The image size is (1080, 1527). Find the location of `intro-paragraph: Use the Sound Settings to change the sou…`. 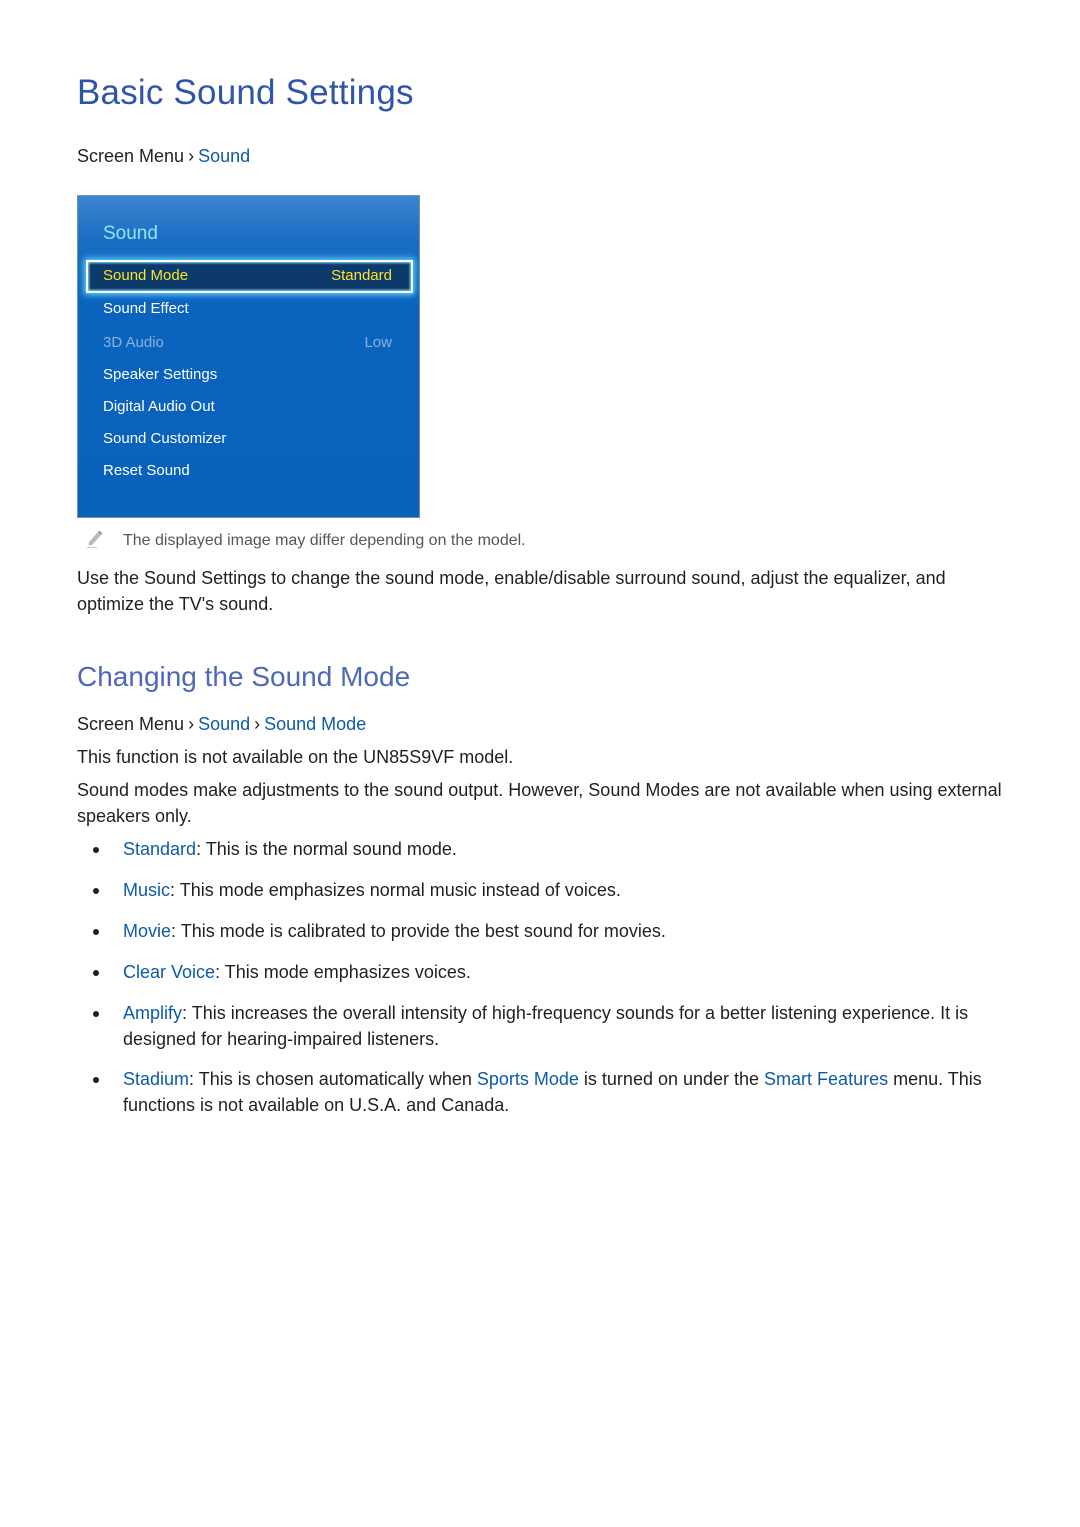

intro-paragraph: Use the Sound Settings to change the sou… is located at coordinates (511, 591).